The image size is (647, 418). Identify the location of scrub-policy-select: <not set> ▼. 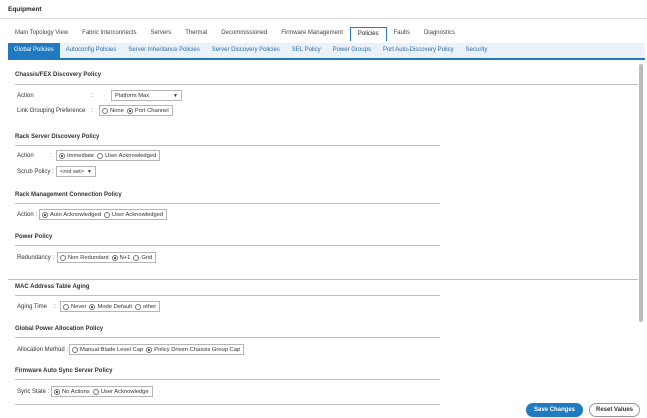
(76, 171).